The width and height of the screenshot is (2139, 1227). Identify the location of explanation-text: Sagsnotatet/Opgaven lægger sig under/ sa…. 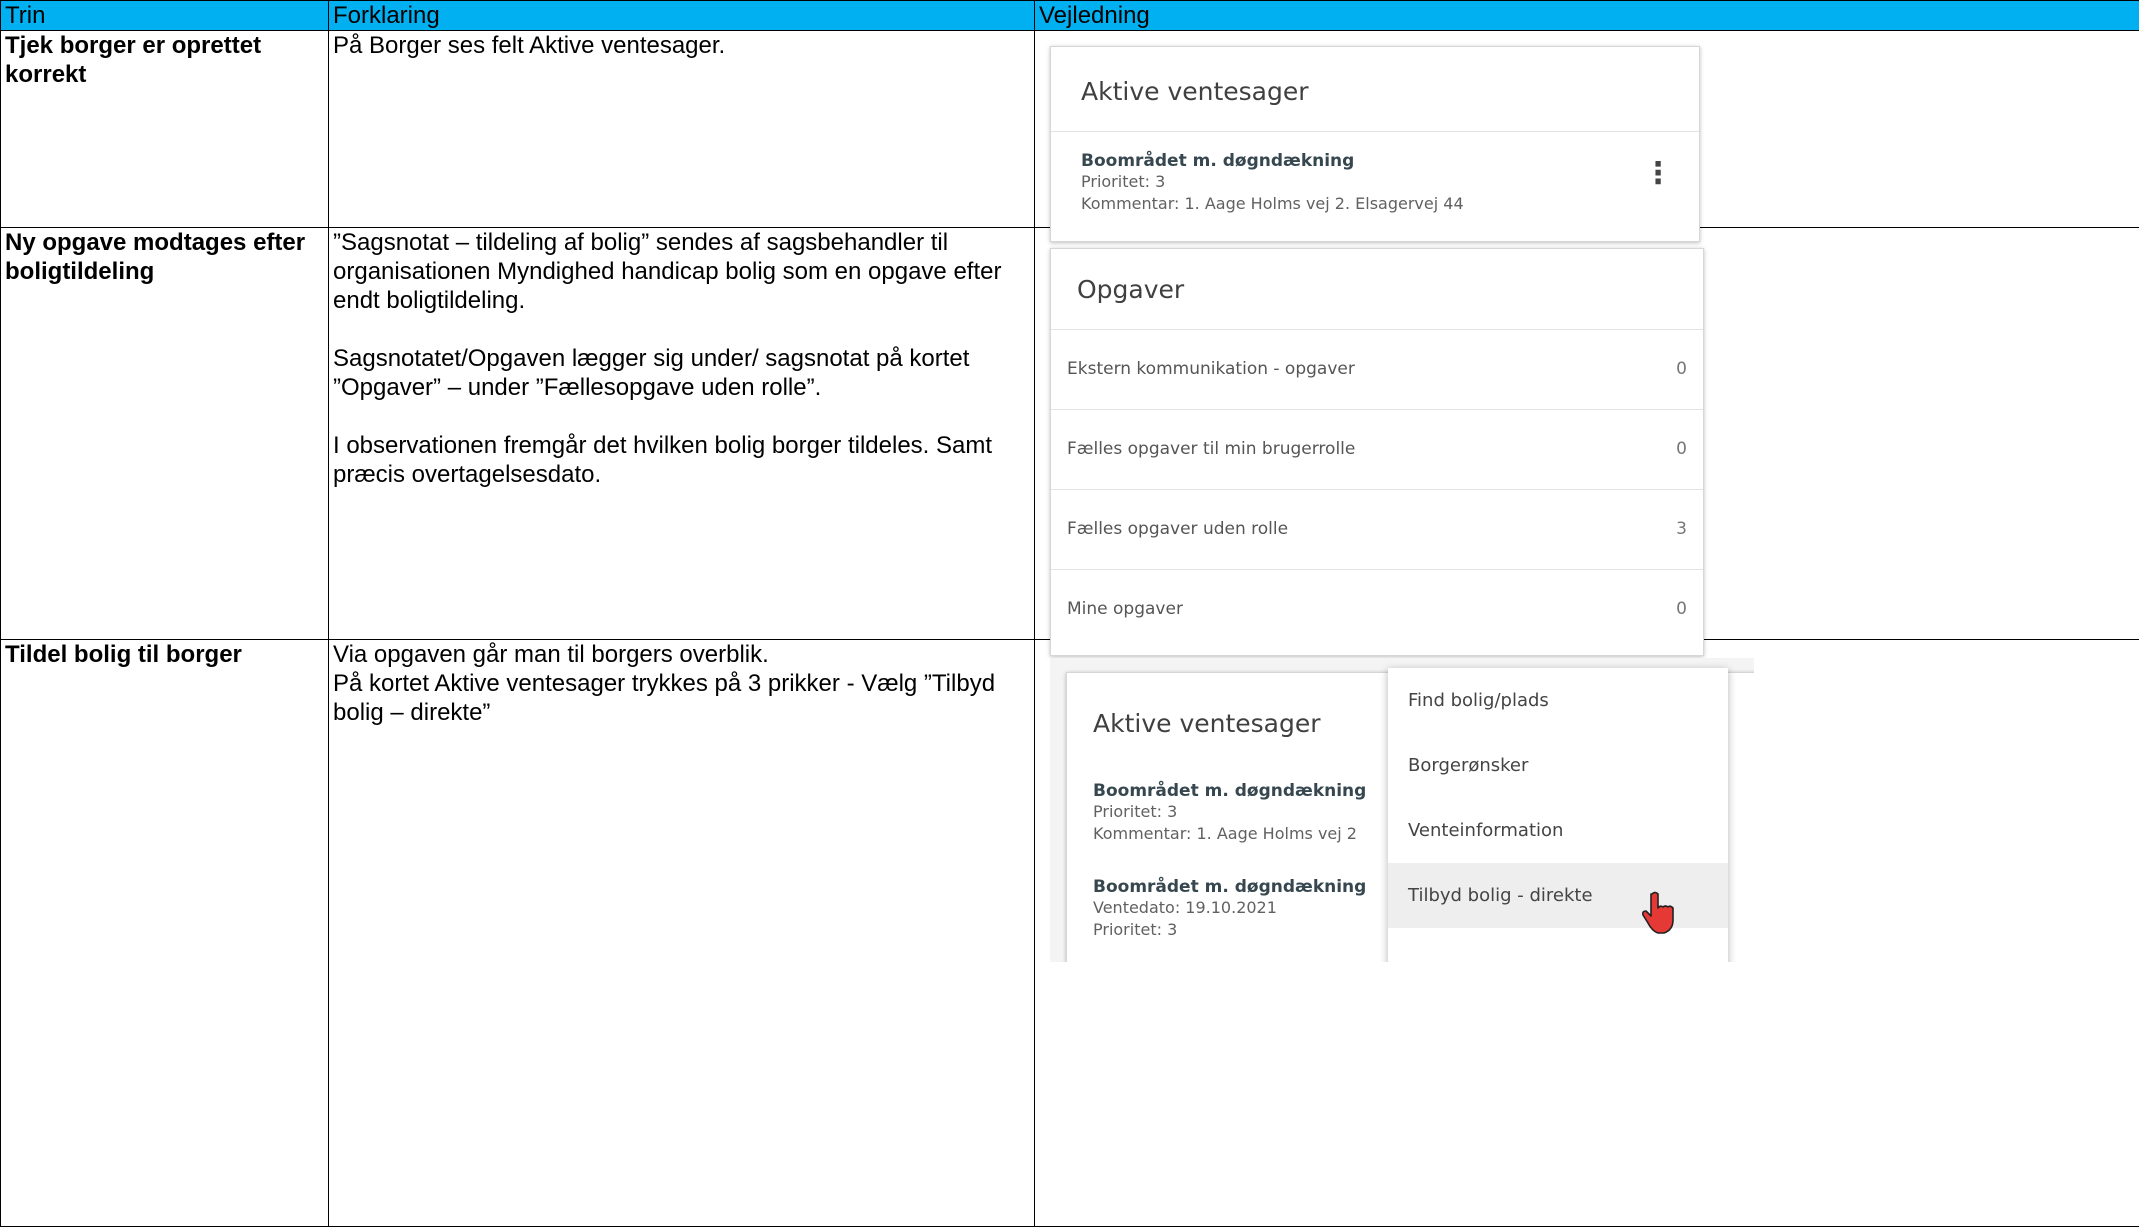
(681, 373).